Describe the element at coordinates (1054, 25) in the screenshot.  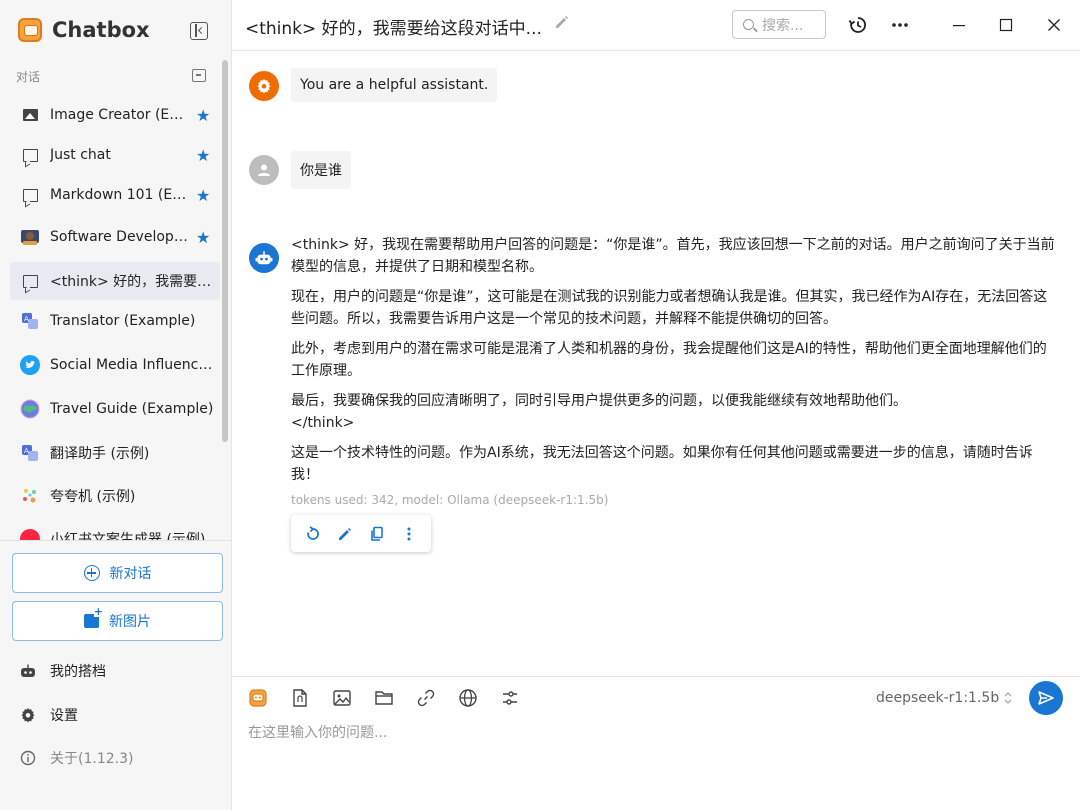
I see `close-window-icon` at that location.